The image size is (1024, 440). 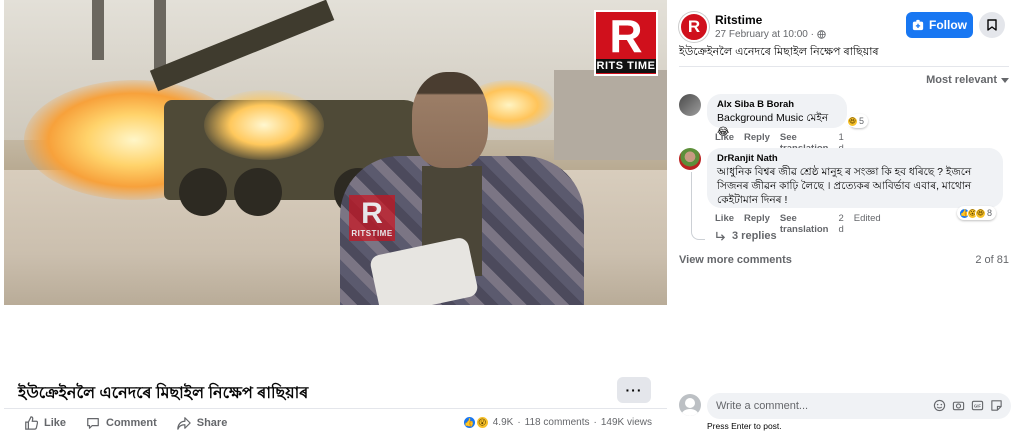 What do you see at coordinates (821, 34) in the screenshot?
I see `globe-icon` at bounding box center [821, 34].